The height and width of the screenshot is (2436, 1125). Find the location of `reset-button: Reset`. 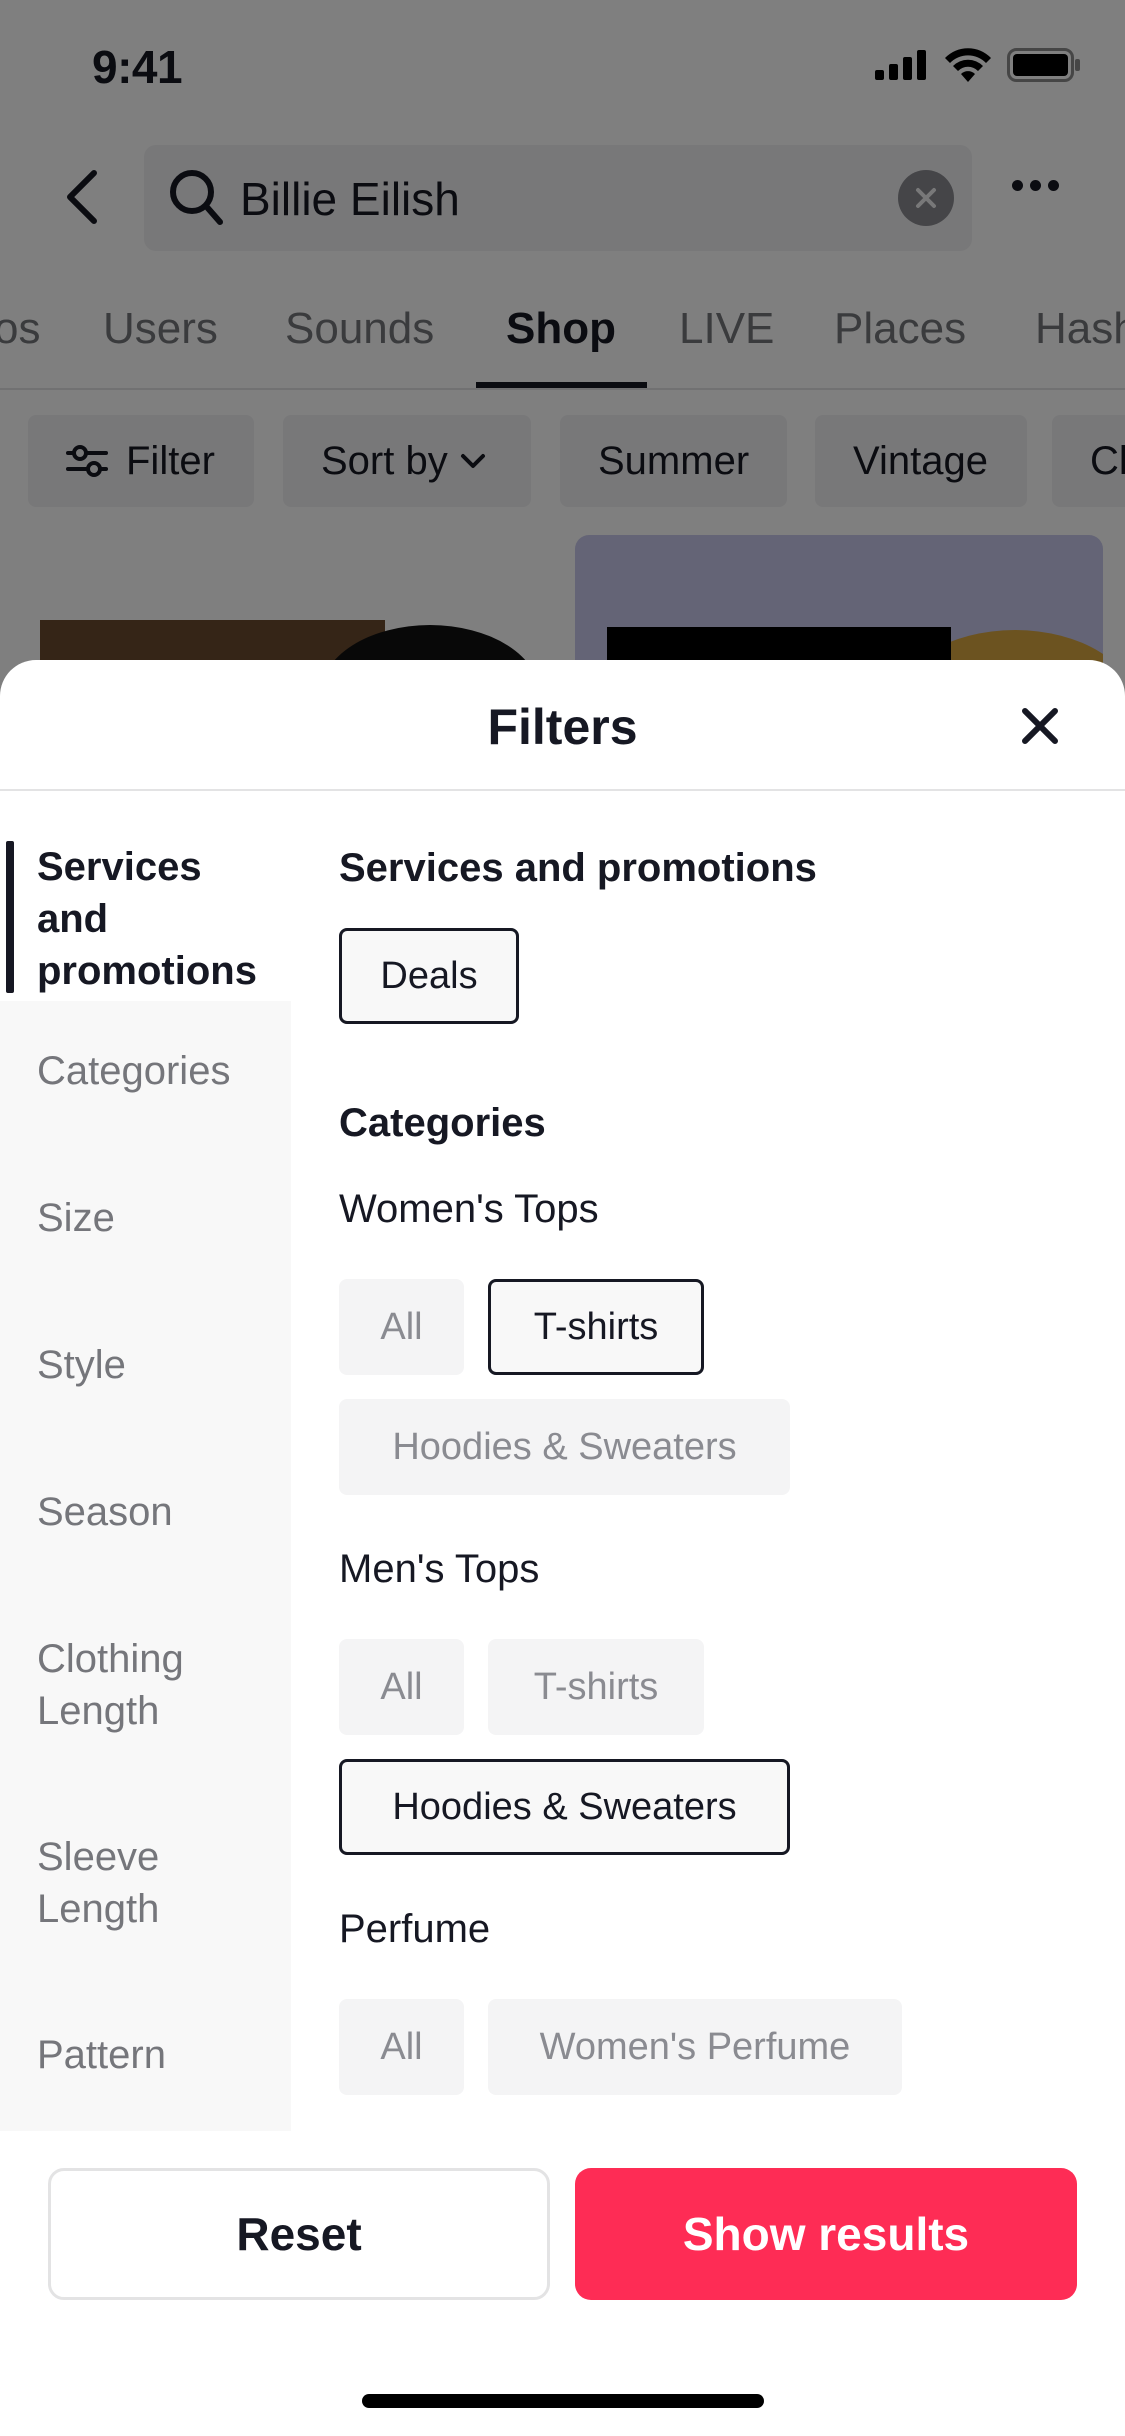

reset-button: Reset is located at coordinates (299, 2234).